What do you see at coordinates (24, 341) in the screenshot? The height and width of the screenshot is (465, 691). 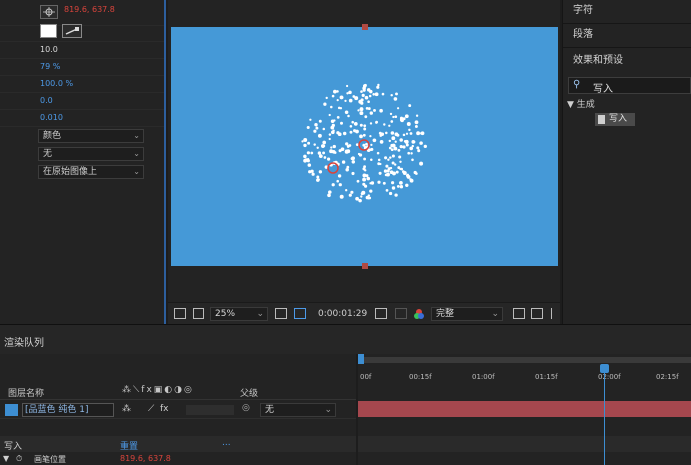 I see `tab-render-queue: 渲染队列` at bounding box center [24, 341].